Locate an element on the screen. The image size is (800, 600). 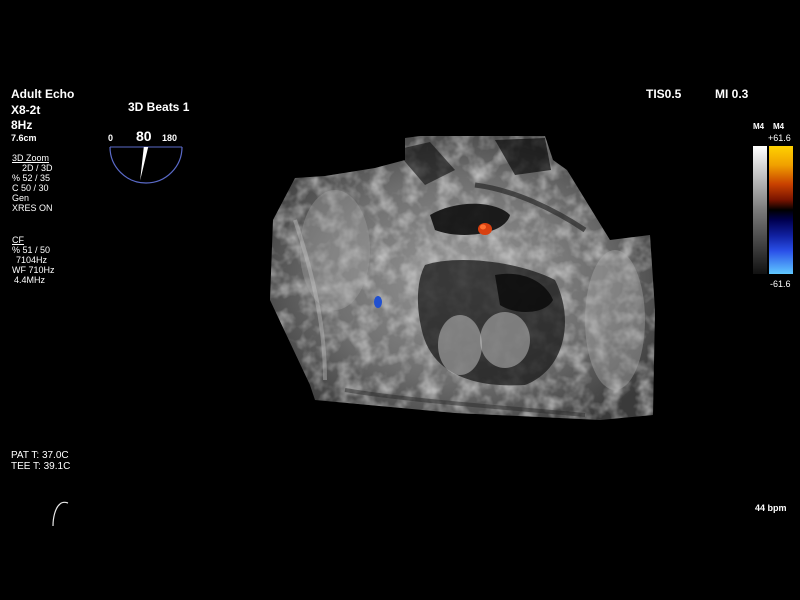
cf-setting-line: WF 710Hz is located at coordinates (33, 270).